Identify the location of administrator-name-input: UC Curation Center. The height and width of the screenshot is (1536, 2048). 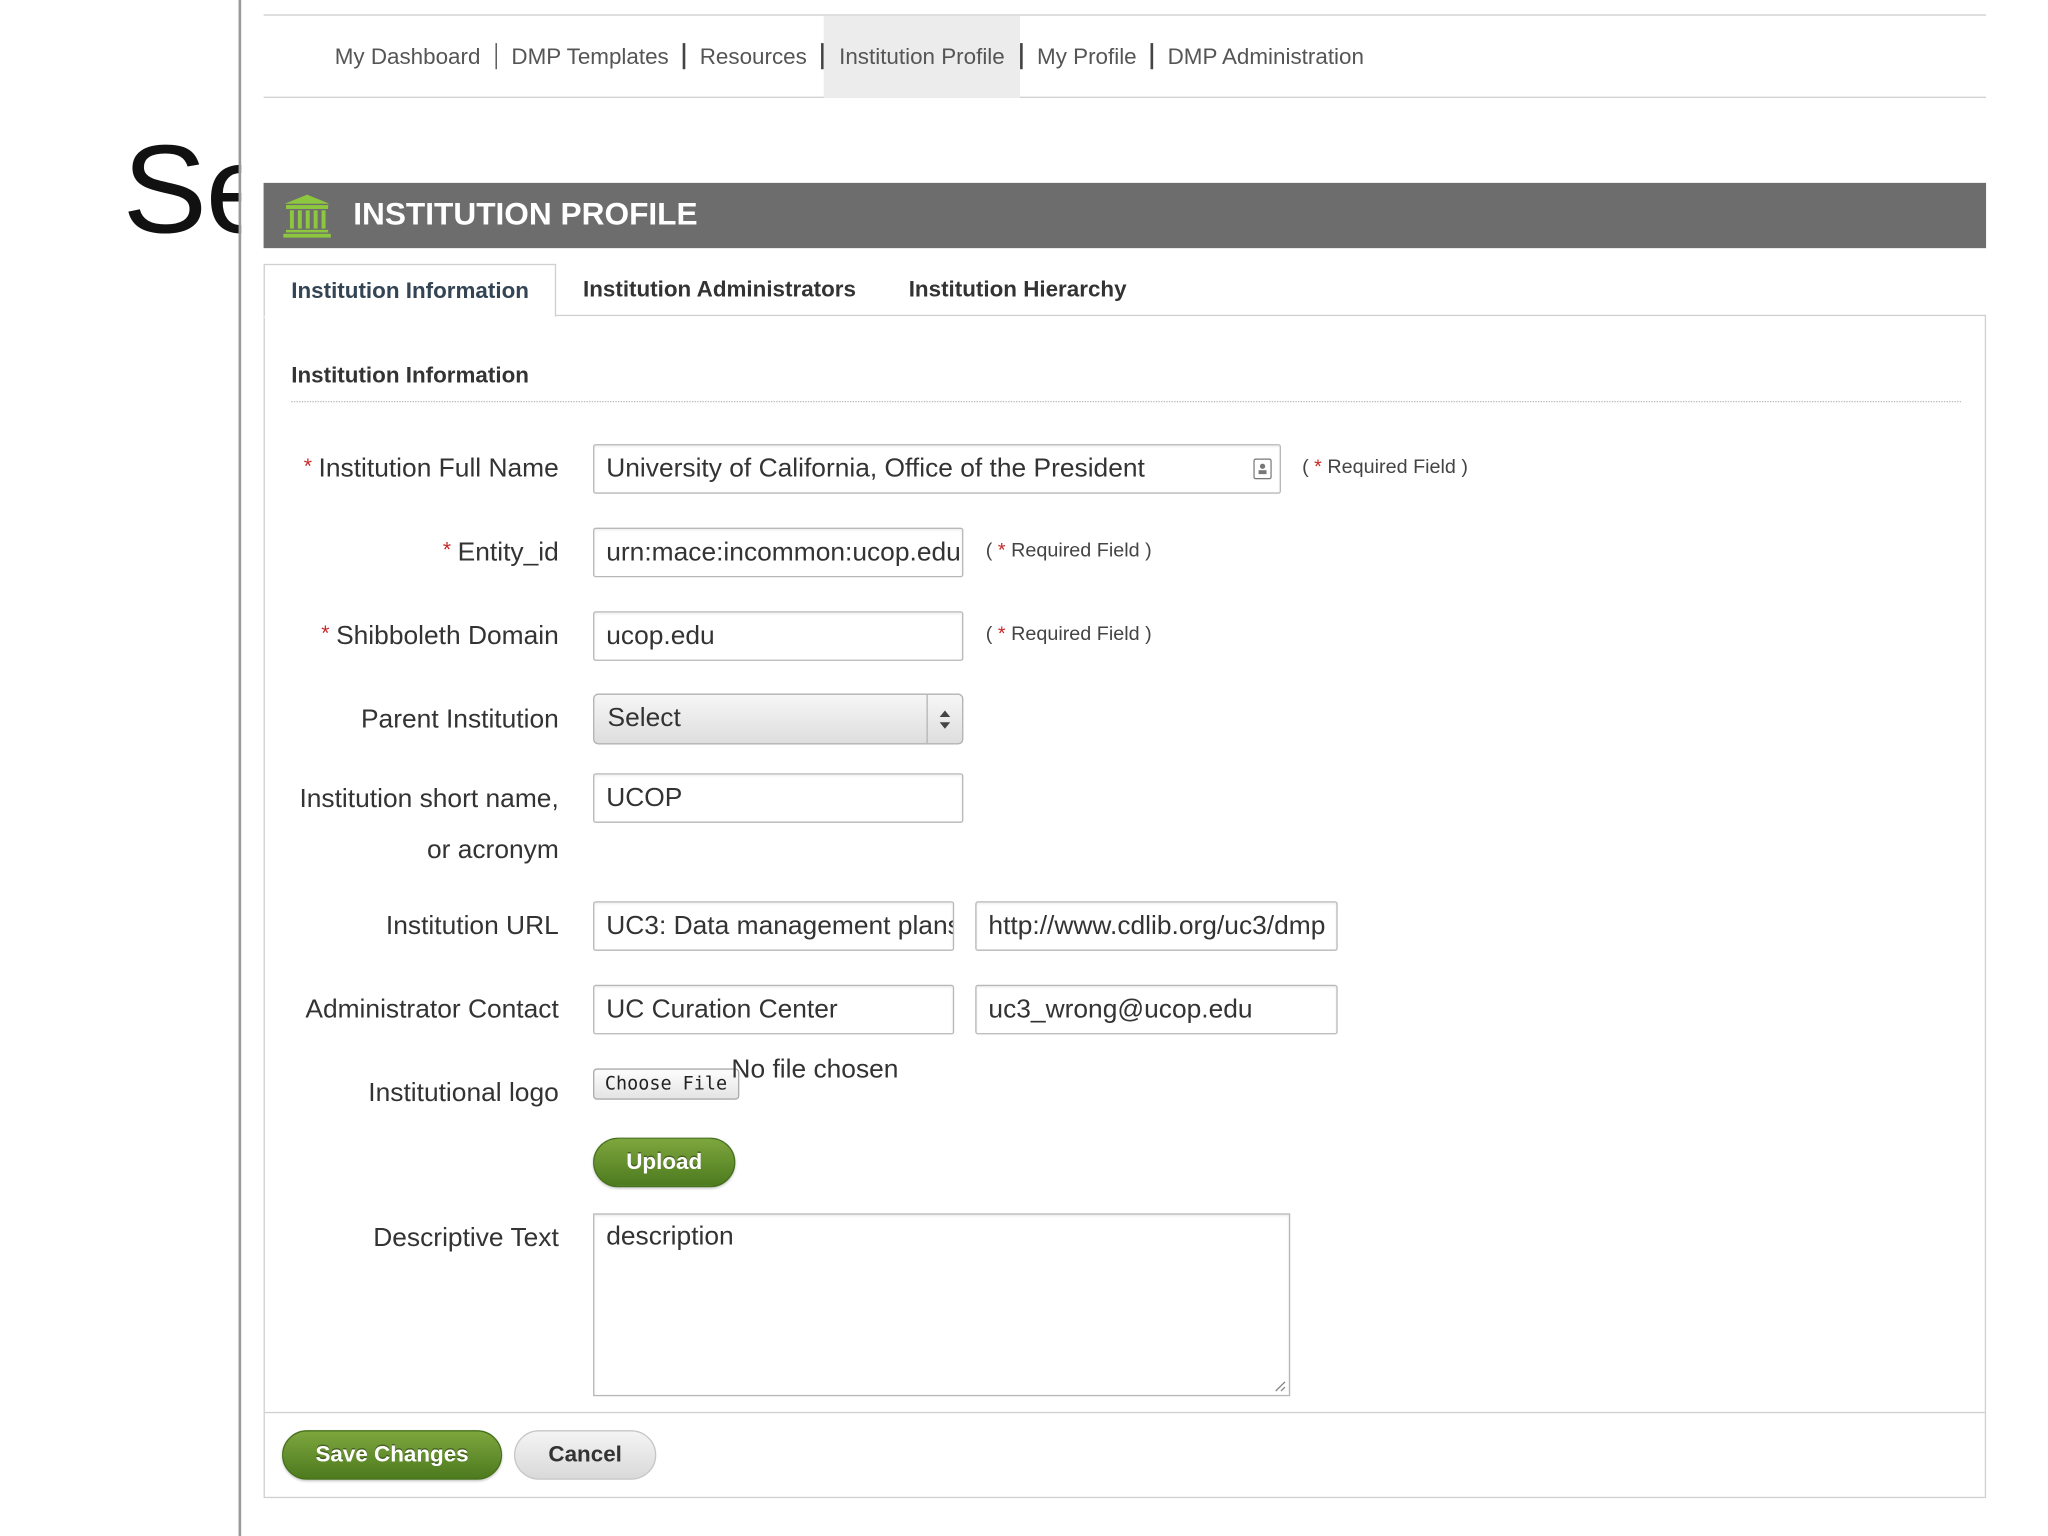
(774, 1009).